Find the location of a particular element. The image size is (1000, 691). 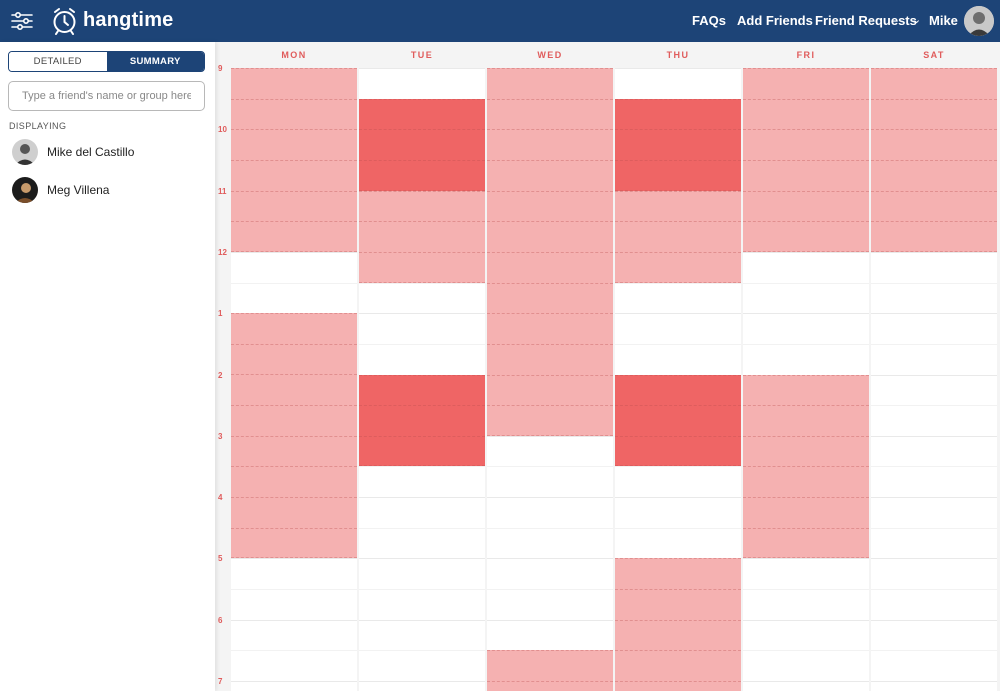

nav-friend-requests-link: Friend Requests is located at coordinates (866, 20).